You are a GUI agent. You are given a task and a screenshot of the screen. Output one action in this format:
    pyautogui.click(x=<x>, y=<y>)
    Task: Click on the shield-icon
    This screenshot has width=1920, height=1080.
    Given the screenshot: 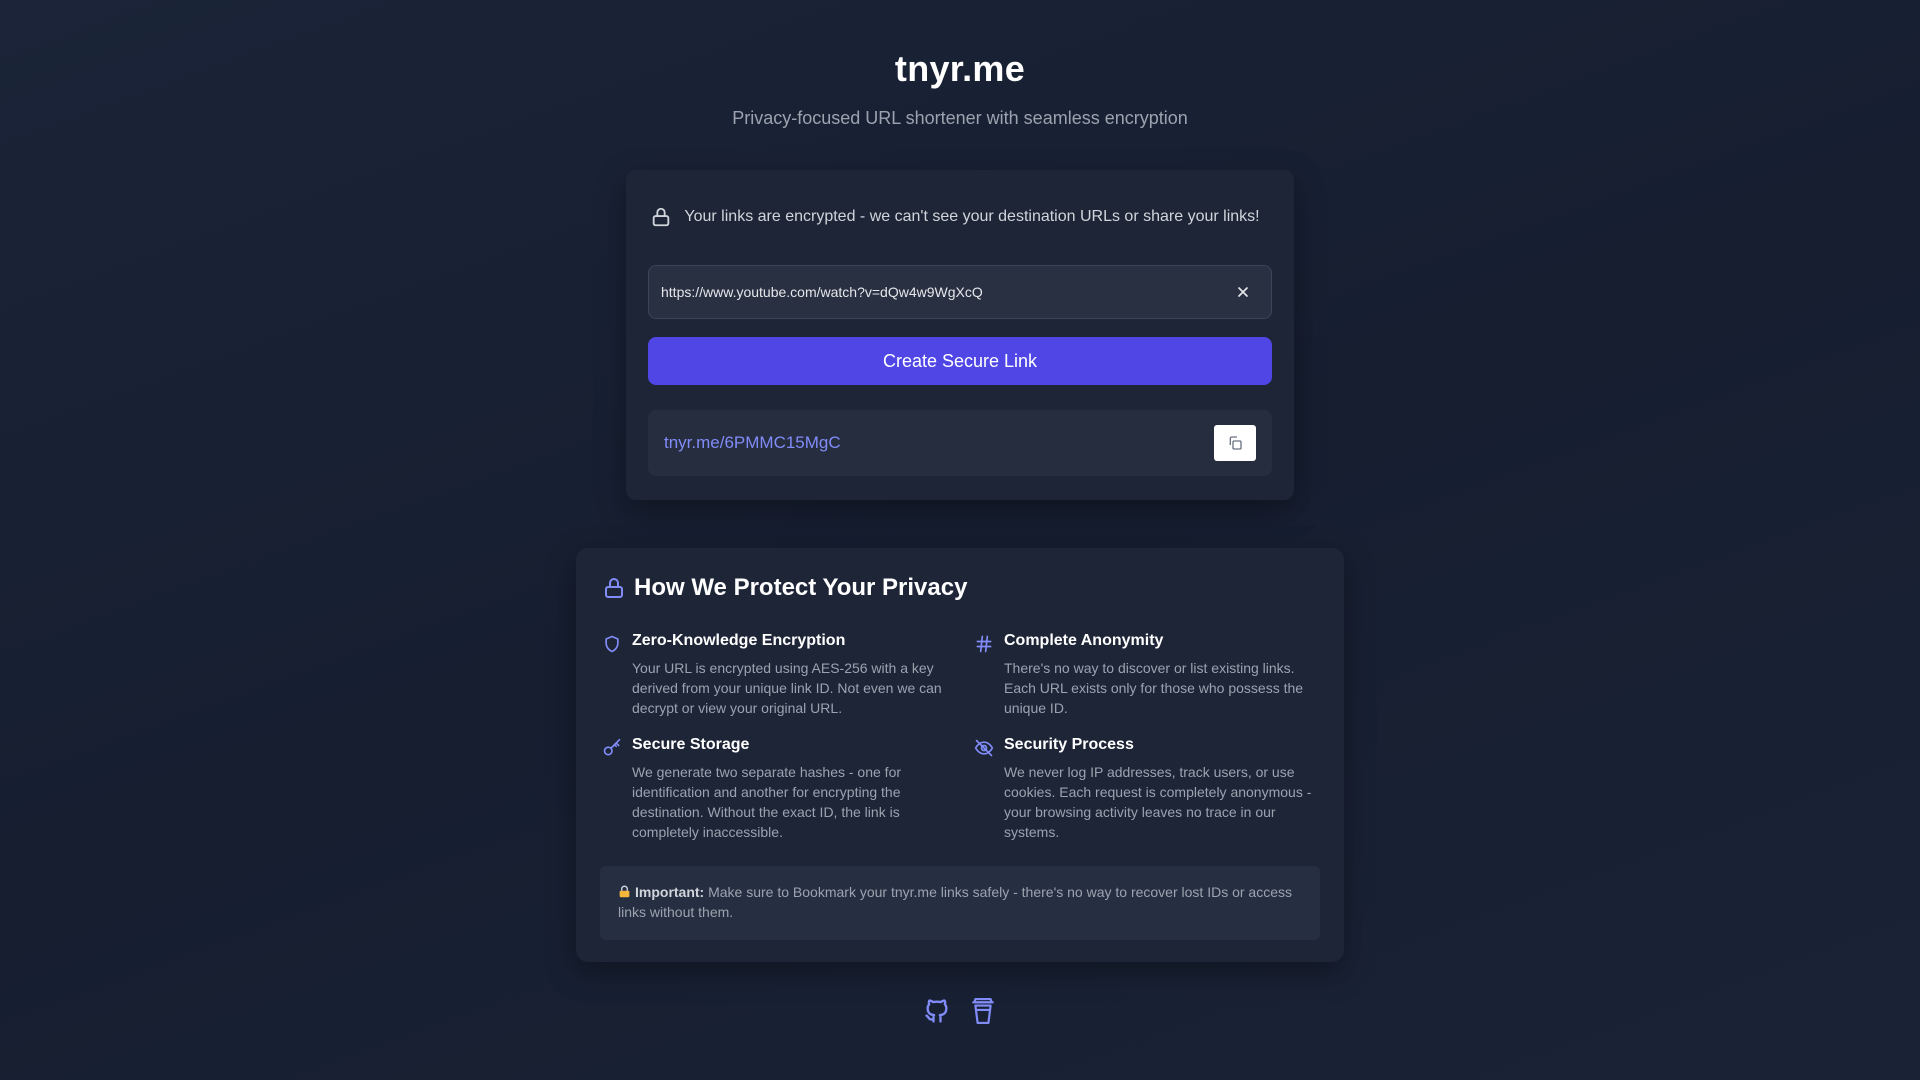 What is the action you would take?
    pyautogui.click(x=612, y=644)
    